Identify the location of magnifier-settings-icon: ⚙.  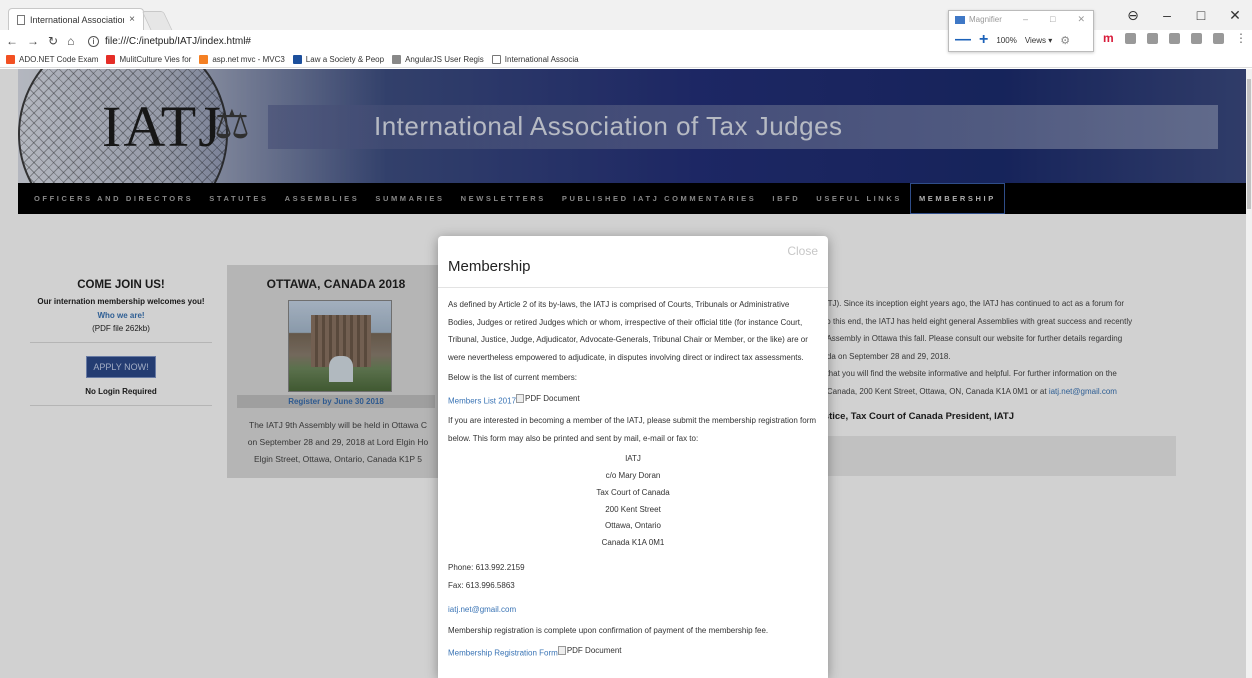
(1065, 40).